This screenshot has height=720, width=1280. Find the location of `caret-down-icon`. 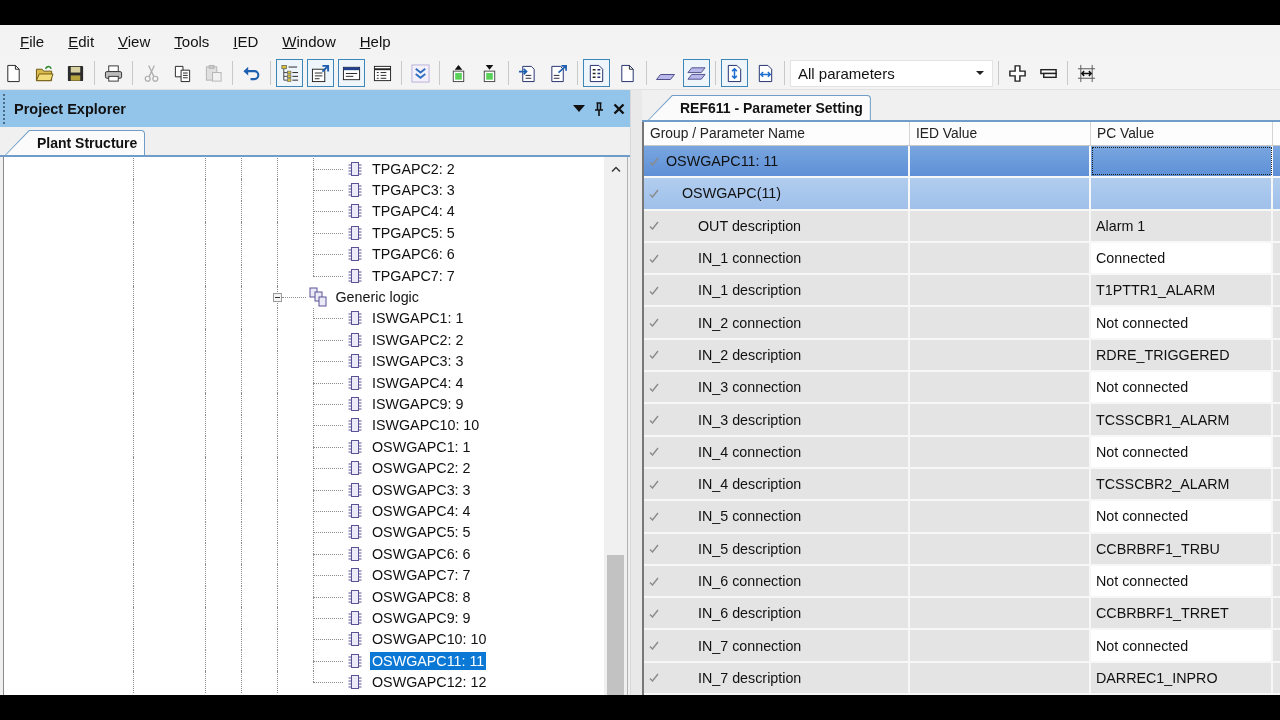

caret-down-icon is located at coordinates (579, 108).